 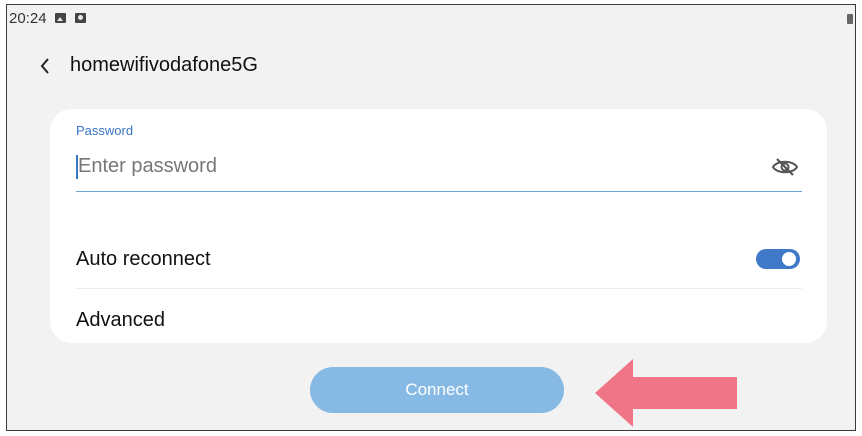 I want to click on back-button, so click(x=45, y=66).